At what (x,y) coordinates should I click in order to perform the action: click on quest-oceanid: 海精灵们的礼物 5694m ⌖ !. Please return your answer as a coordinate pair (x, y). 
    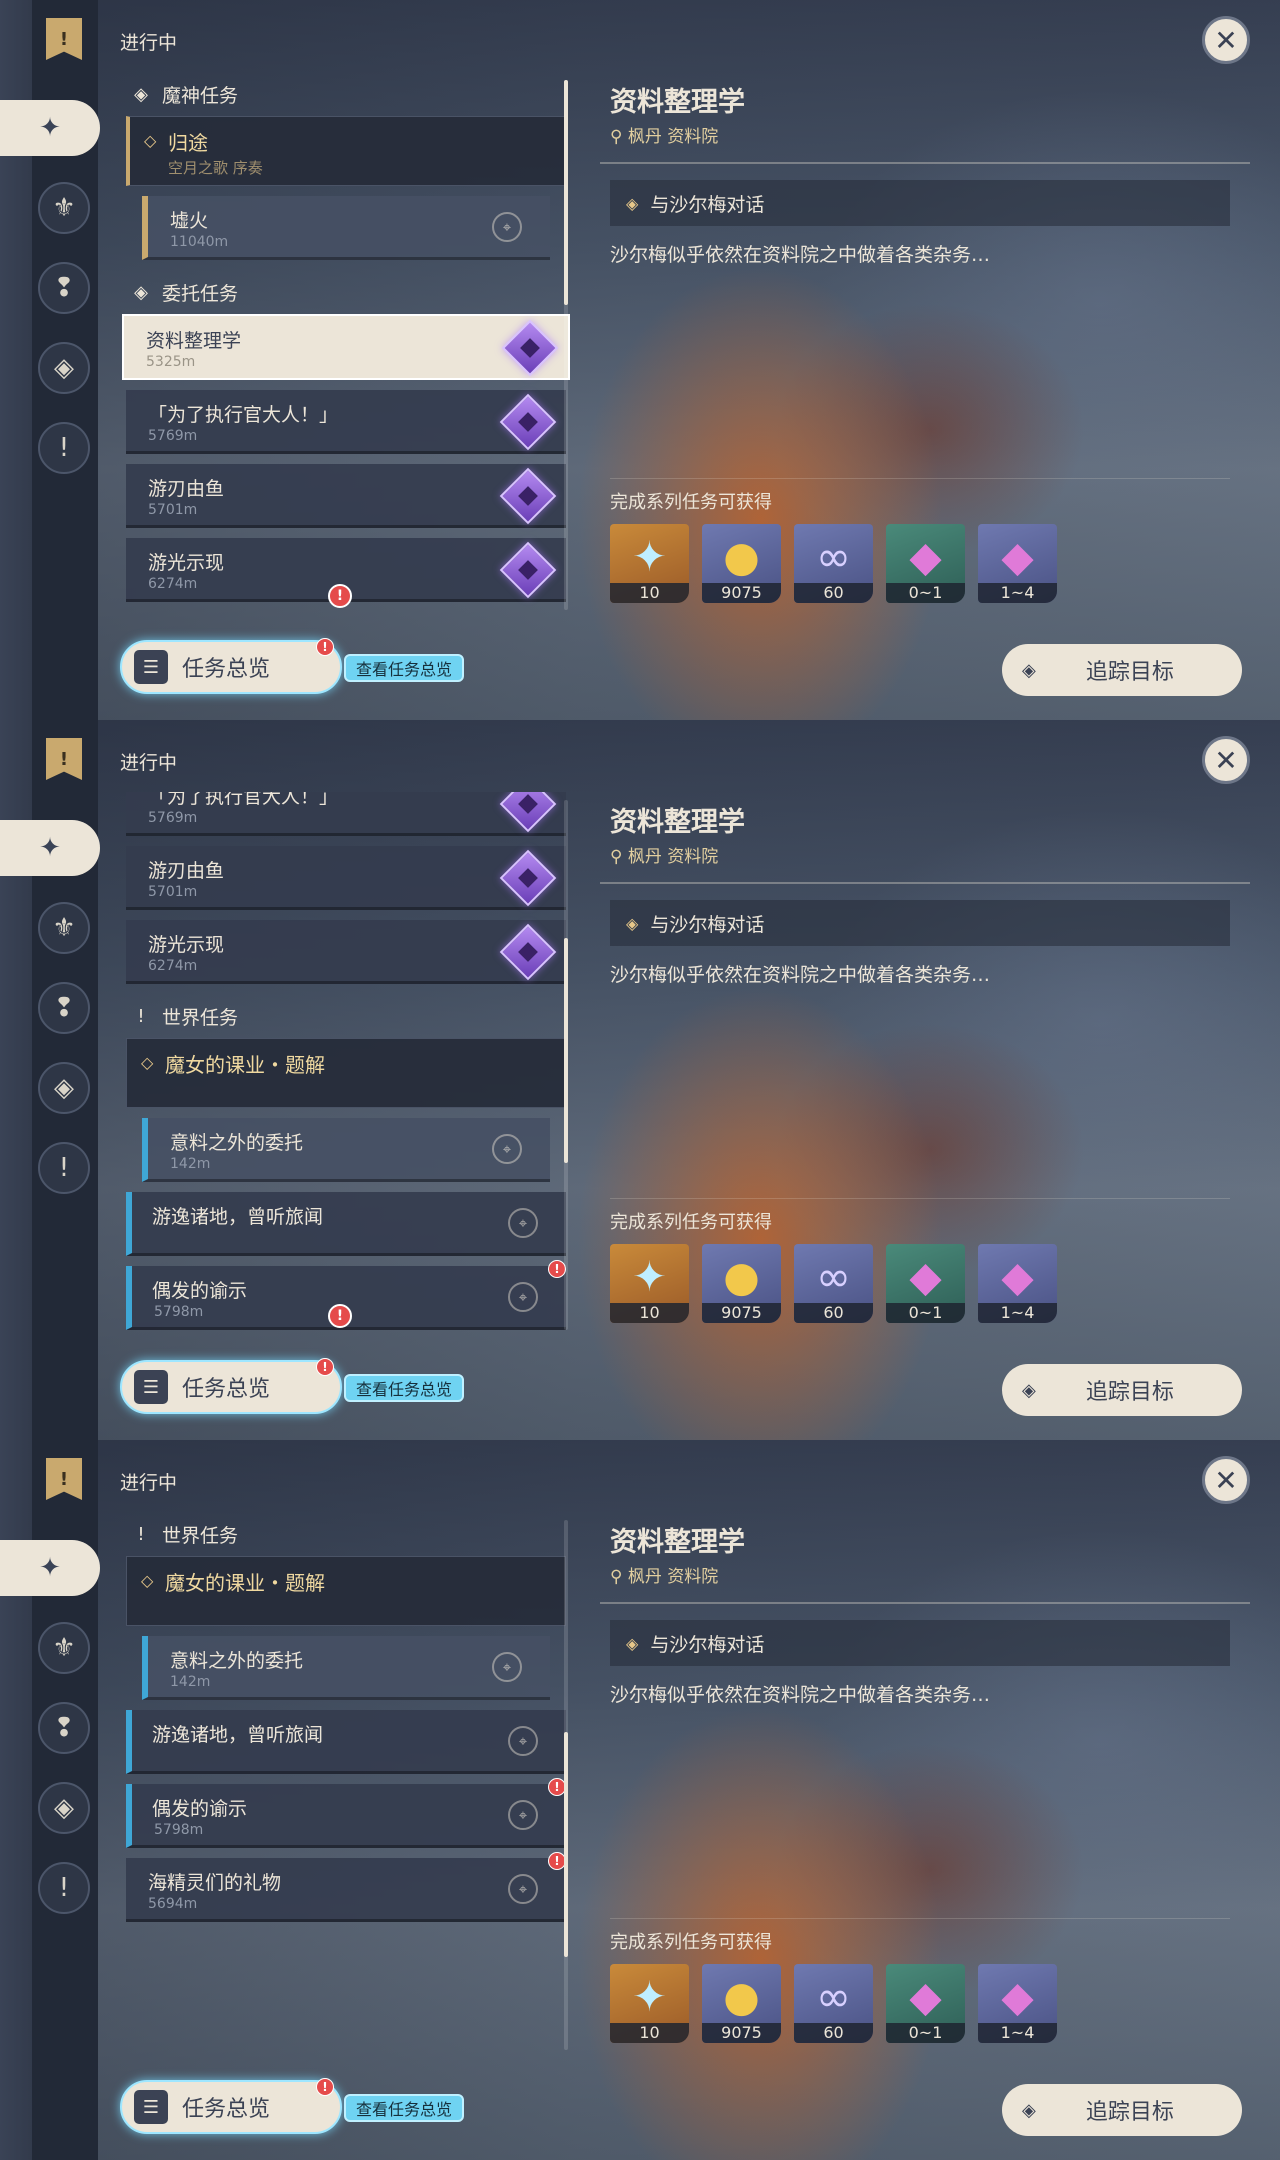
    Looking at the image, I should click on (346, 1887).